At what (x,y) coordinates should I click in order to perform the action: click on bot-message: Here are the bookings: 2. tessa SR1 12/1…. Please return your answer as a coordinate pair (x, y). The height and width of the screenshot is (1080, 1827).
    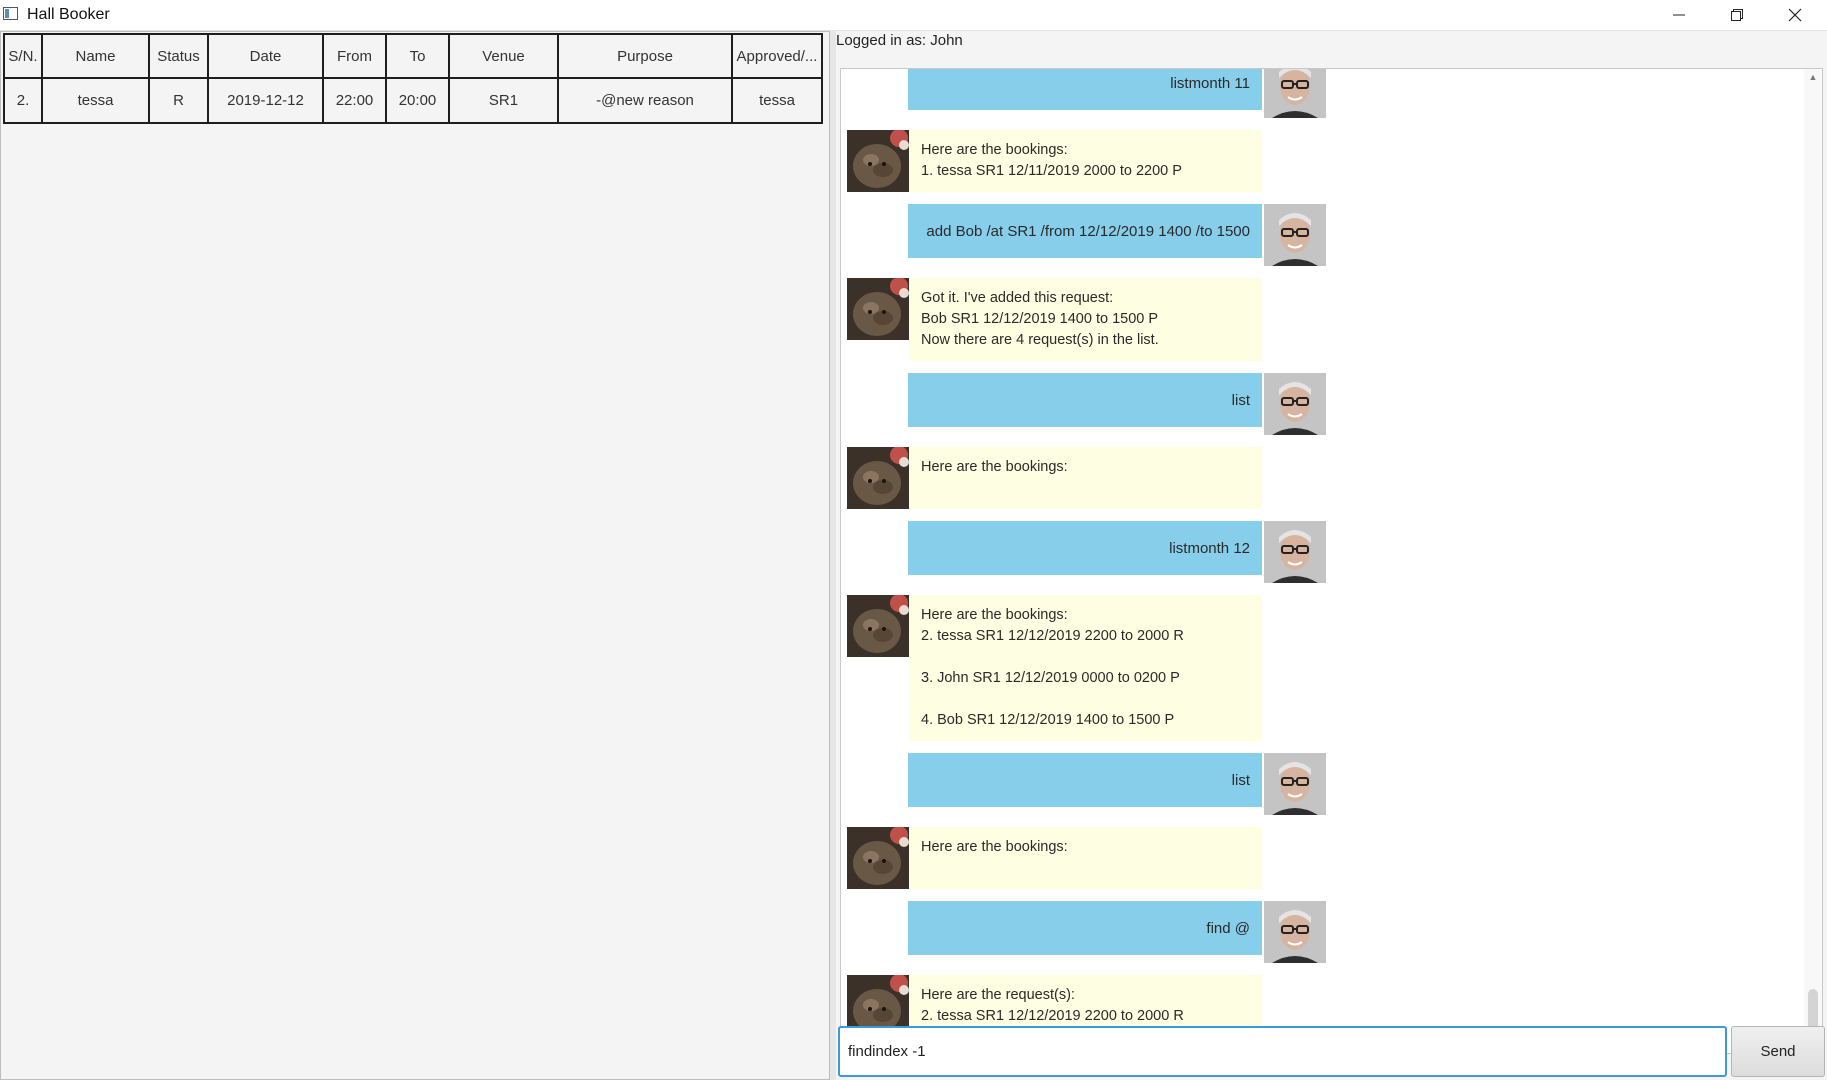
    Looking at the image, I should click on (1321, 668).